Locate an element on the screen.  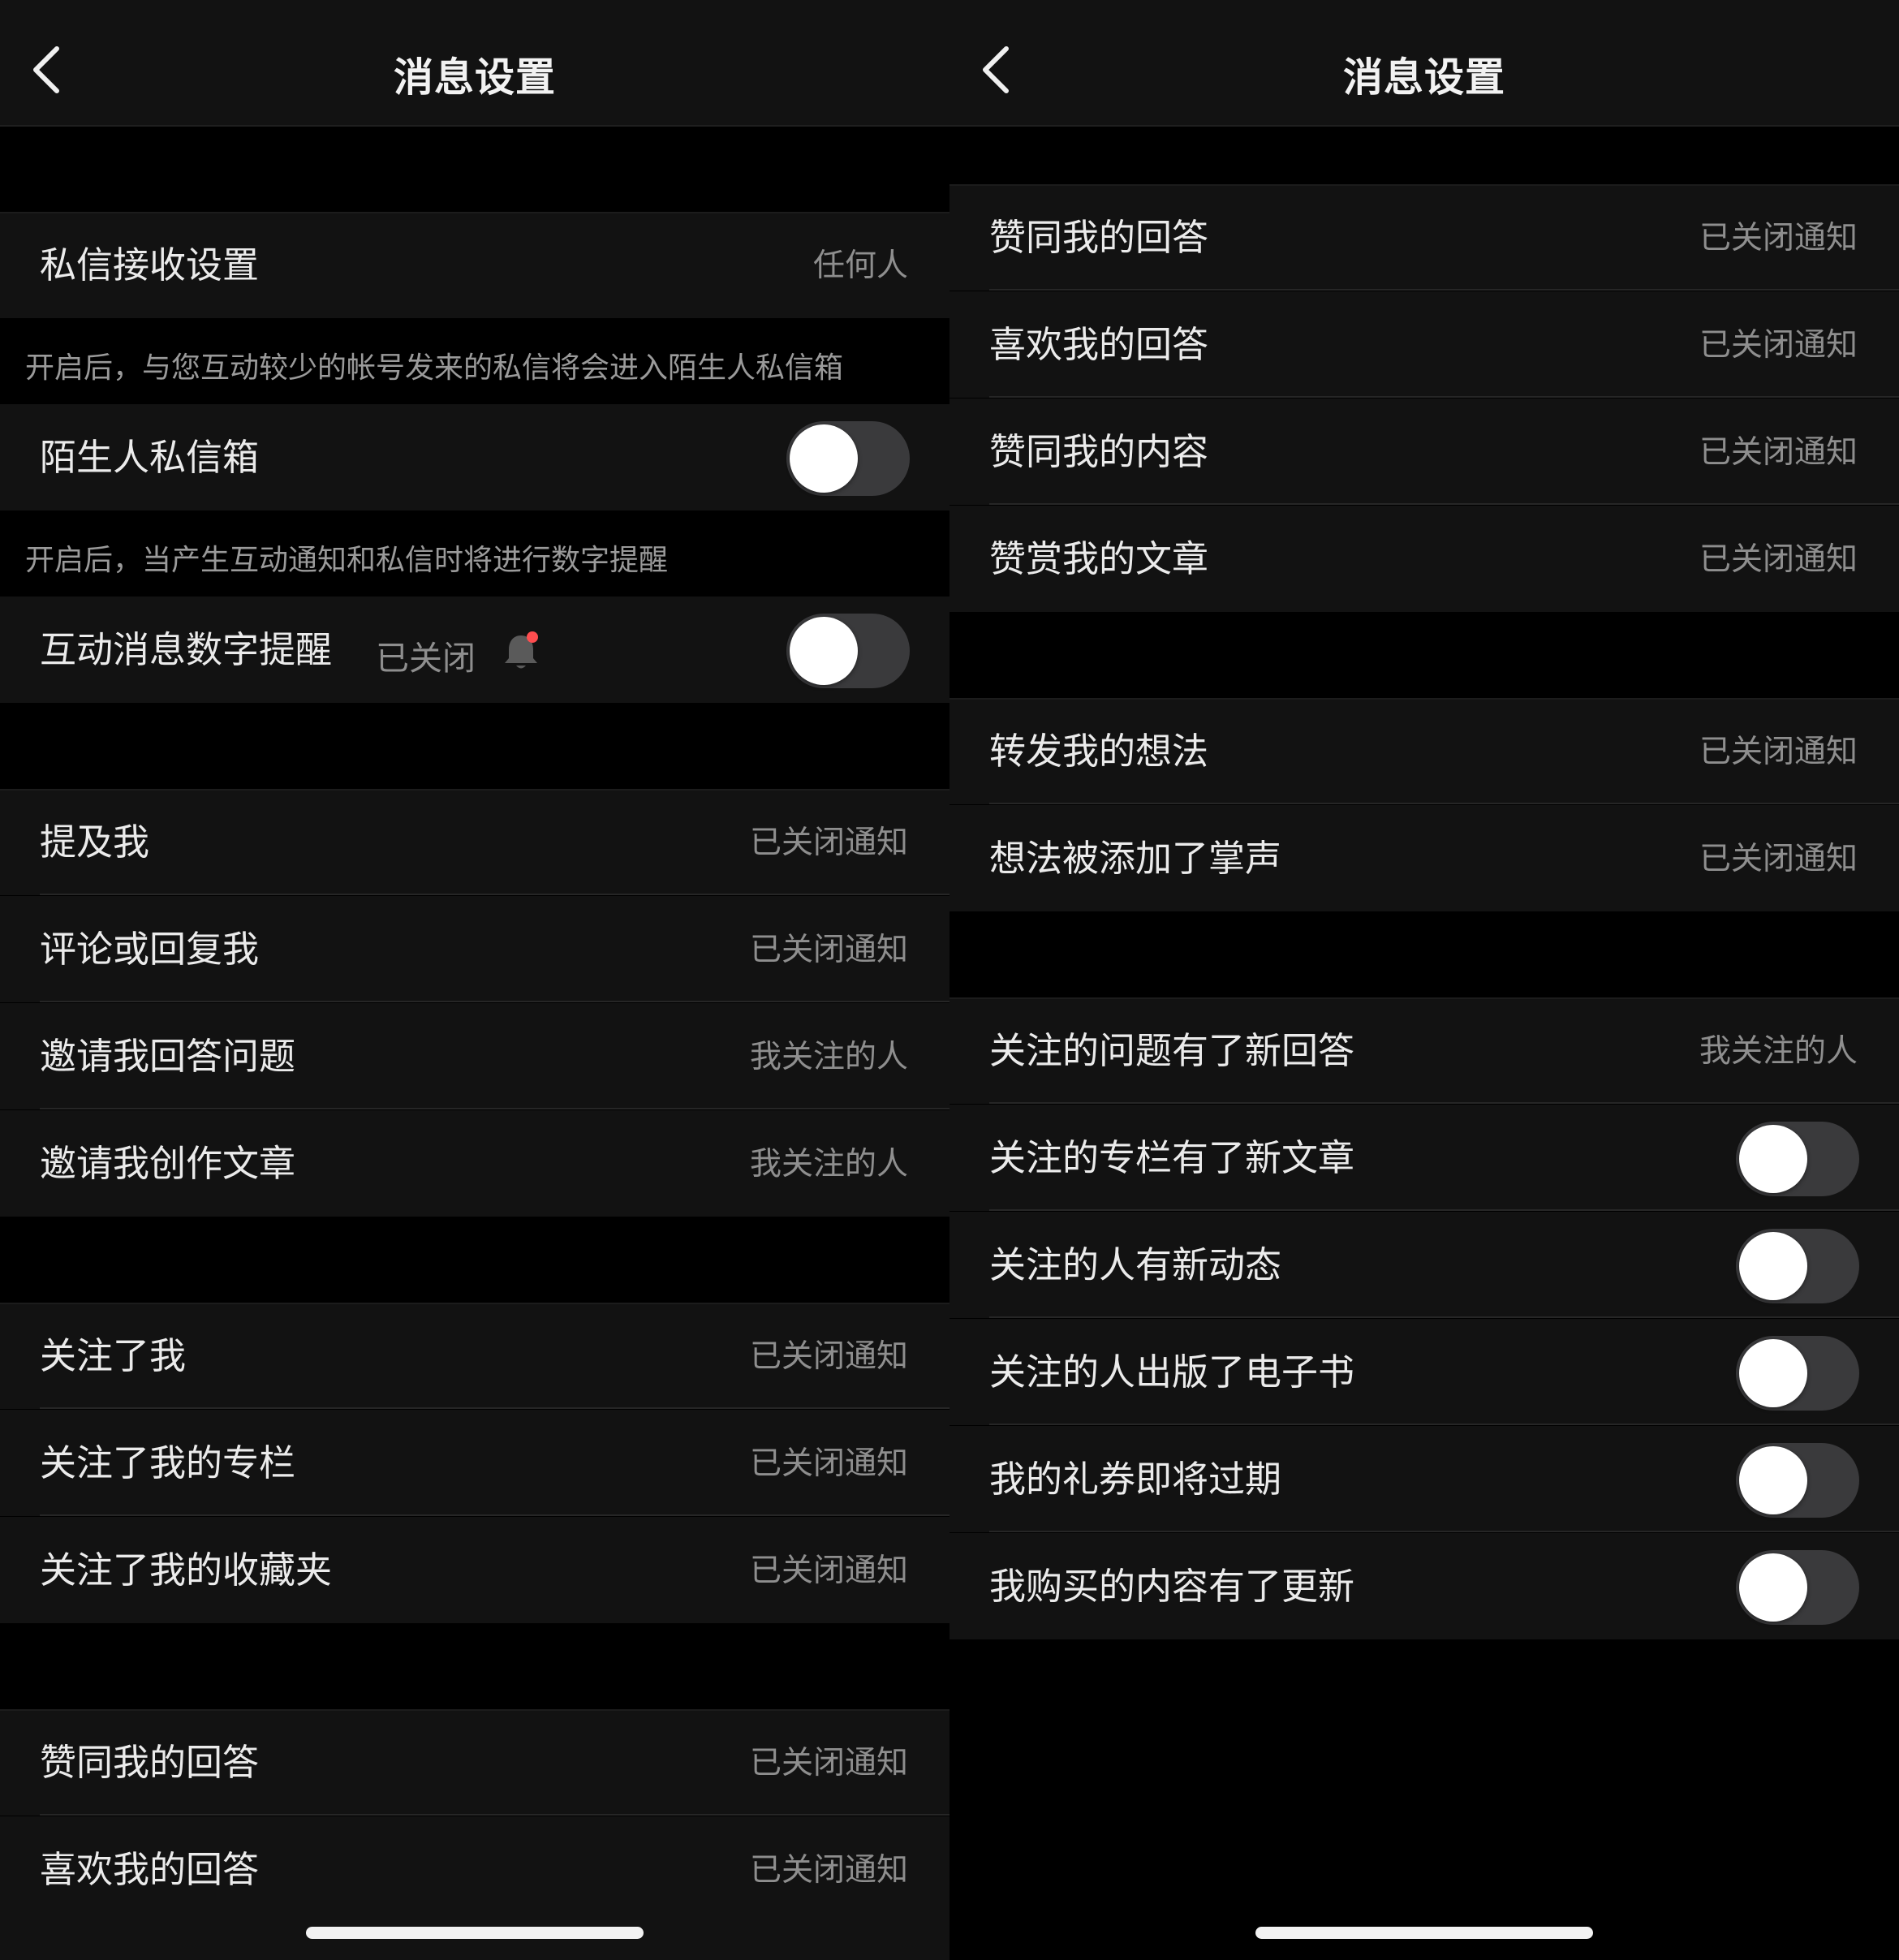
item-label: 关注的人有新动态 is located at coordinates (1135, 1264).